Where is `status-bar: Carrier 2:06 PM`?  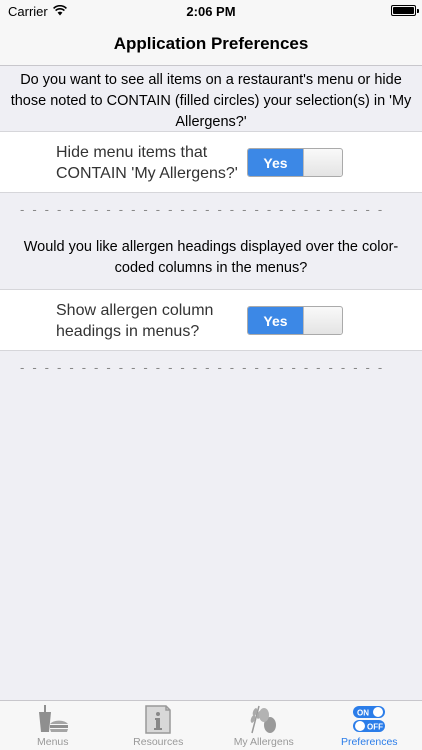
status-bar: Carrier 2:06 PM is located at coordinates (211, 11).